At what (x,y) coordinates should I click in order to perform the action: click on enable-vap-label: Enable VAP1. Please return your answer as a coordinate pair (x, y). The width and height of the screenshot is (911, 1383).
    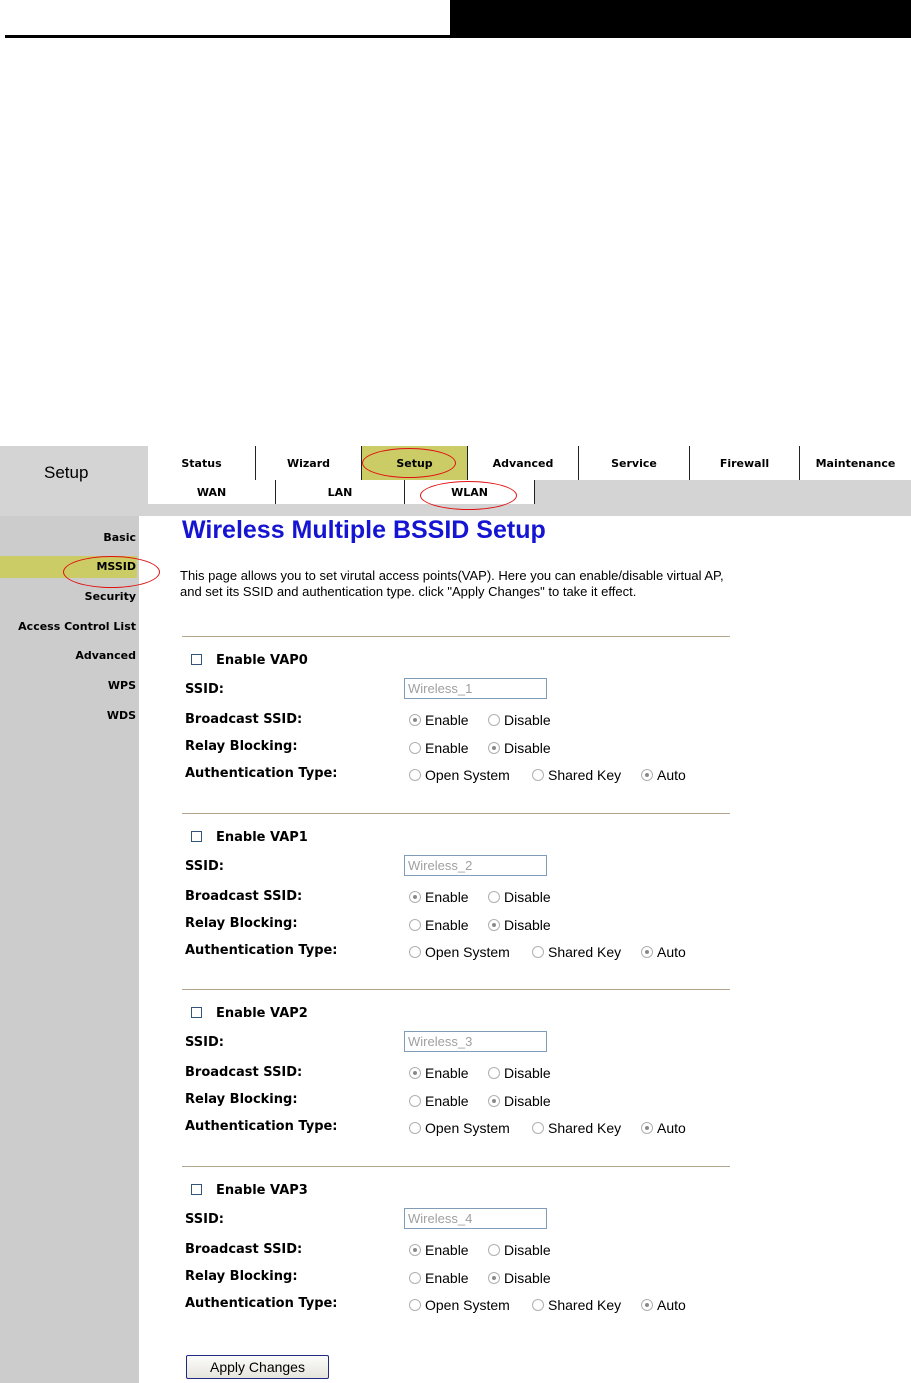
    Looking at the image, I should click on (262, 837).